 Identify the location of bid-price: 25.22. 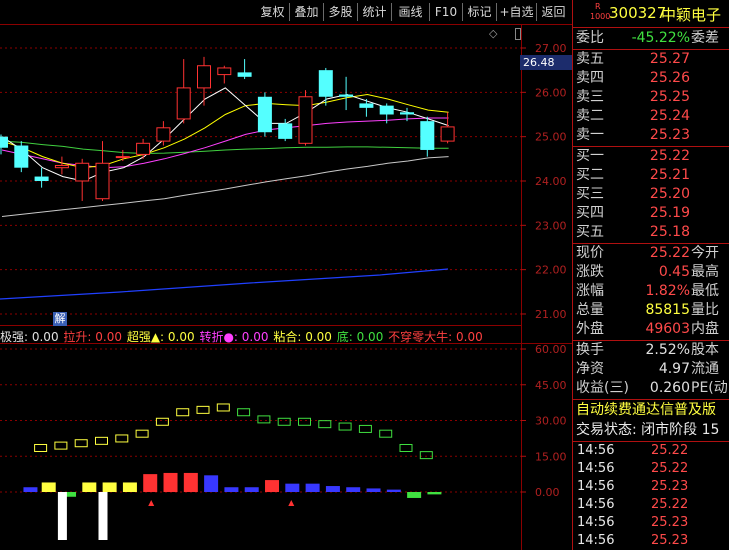
(669, 156).